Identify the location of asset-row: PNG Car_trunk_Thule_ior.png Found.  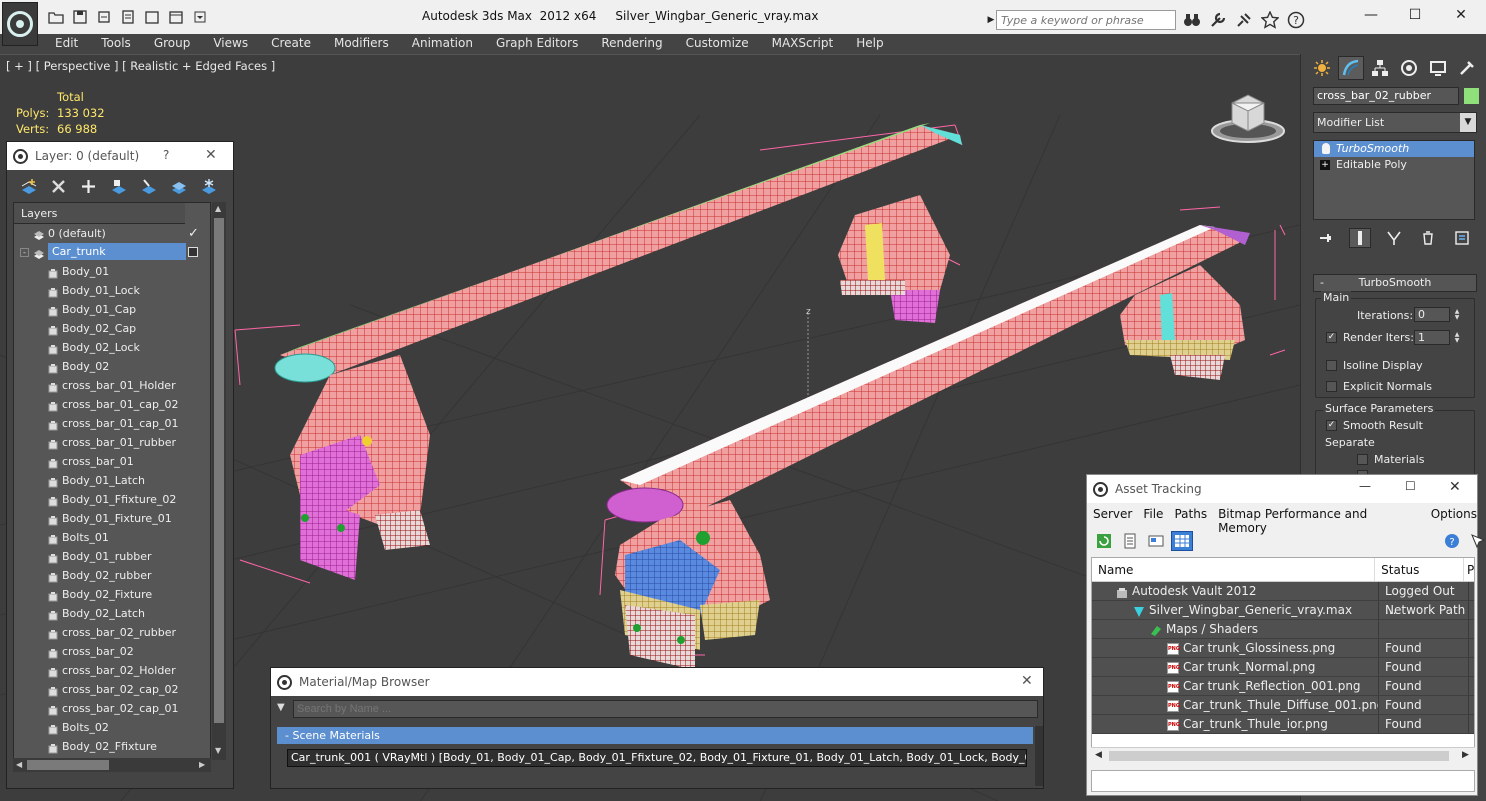
(1283, 724).